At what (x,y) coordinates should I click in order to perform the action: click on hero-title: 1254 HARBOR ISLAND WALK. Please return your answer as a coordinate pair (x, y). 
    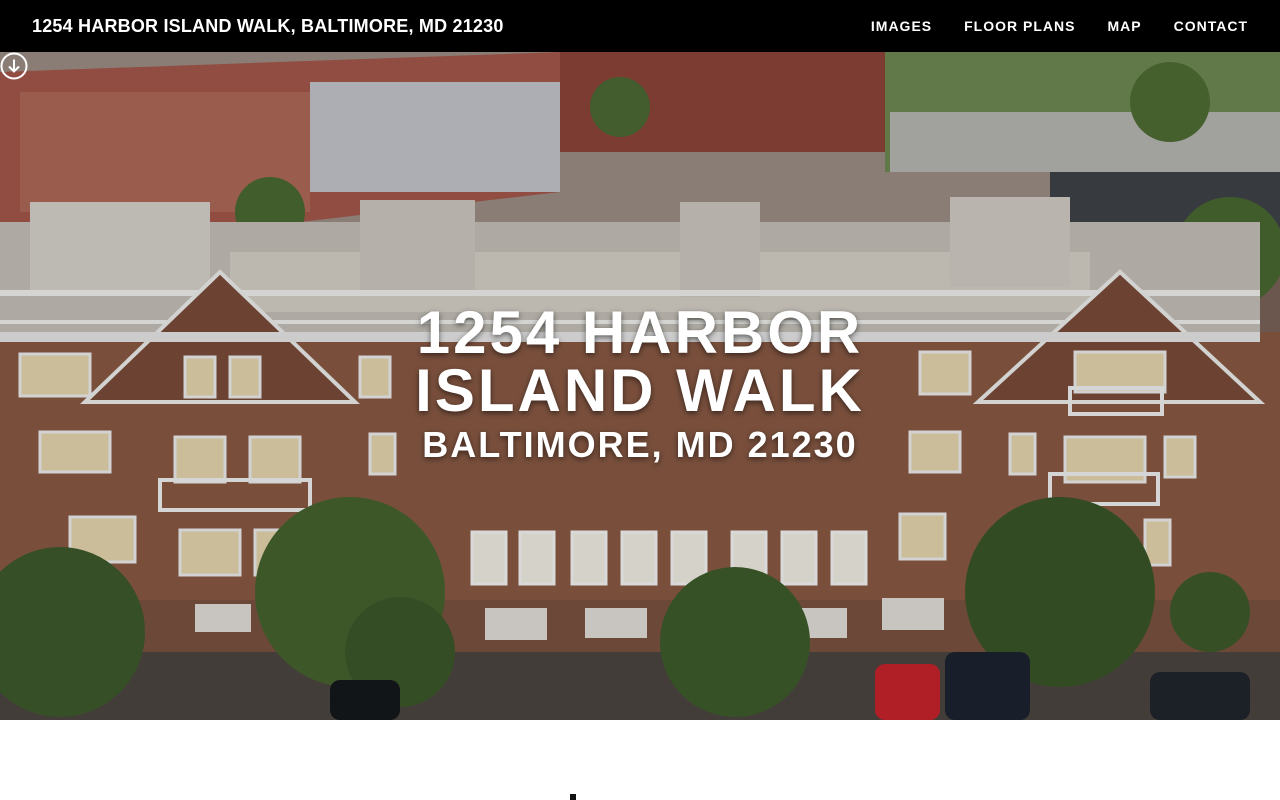
    Looking at the image, I should click on (640, 361).